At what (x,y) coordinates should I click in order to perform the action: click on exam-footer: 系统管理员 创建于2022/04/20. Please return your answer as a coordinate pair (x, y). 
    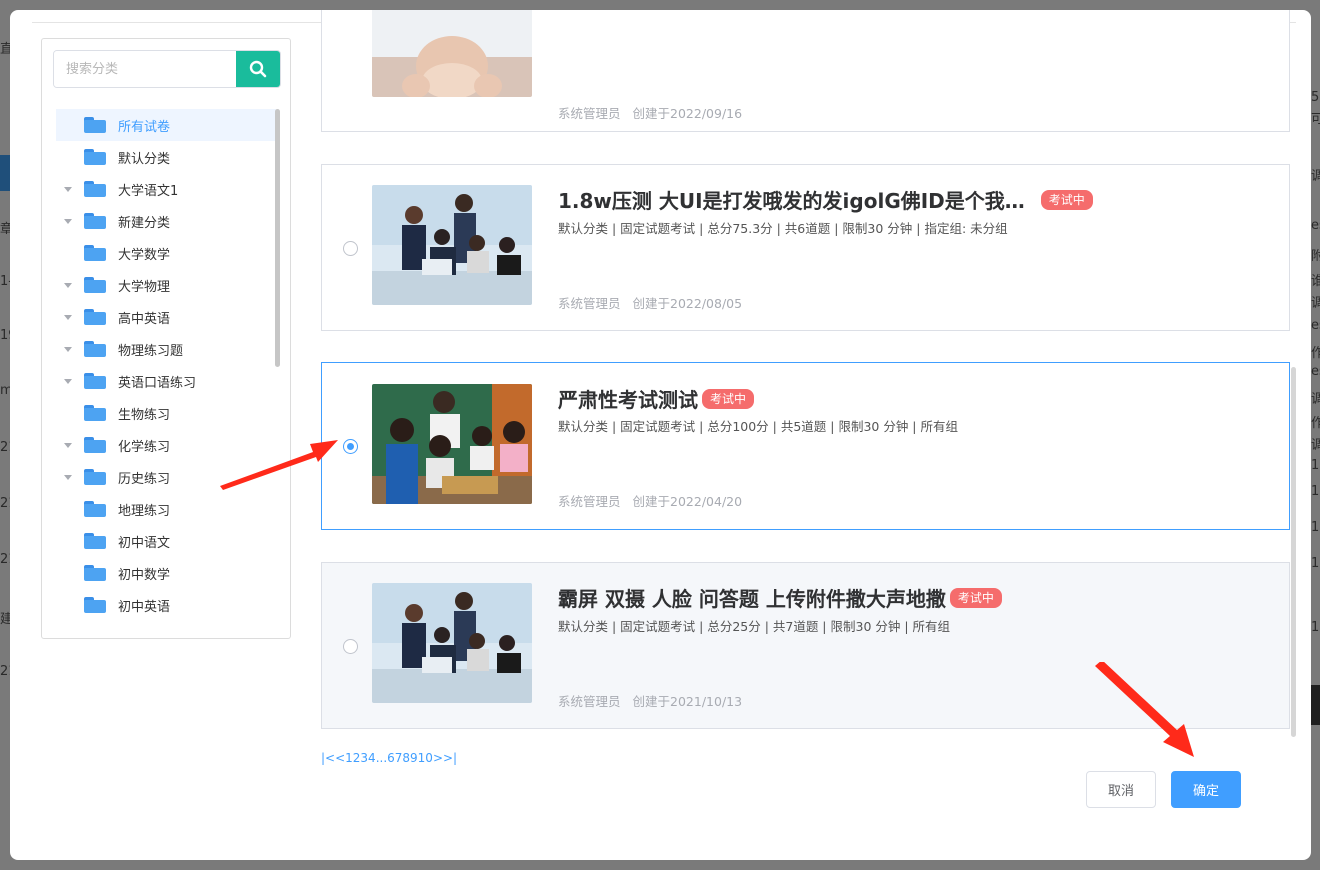
    Looking at the image, I should click on (650, 500).